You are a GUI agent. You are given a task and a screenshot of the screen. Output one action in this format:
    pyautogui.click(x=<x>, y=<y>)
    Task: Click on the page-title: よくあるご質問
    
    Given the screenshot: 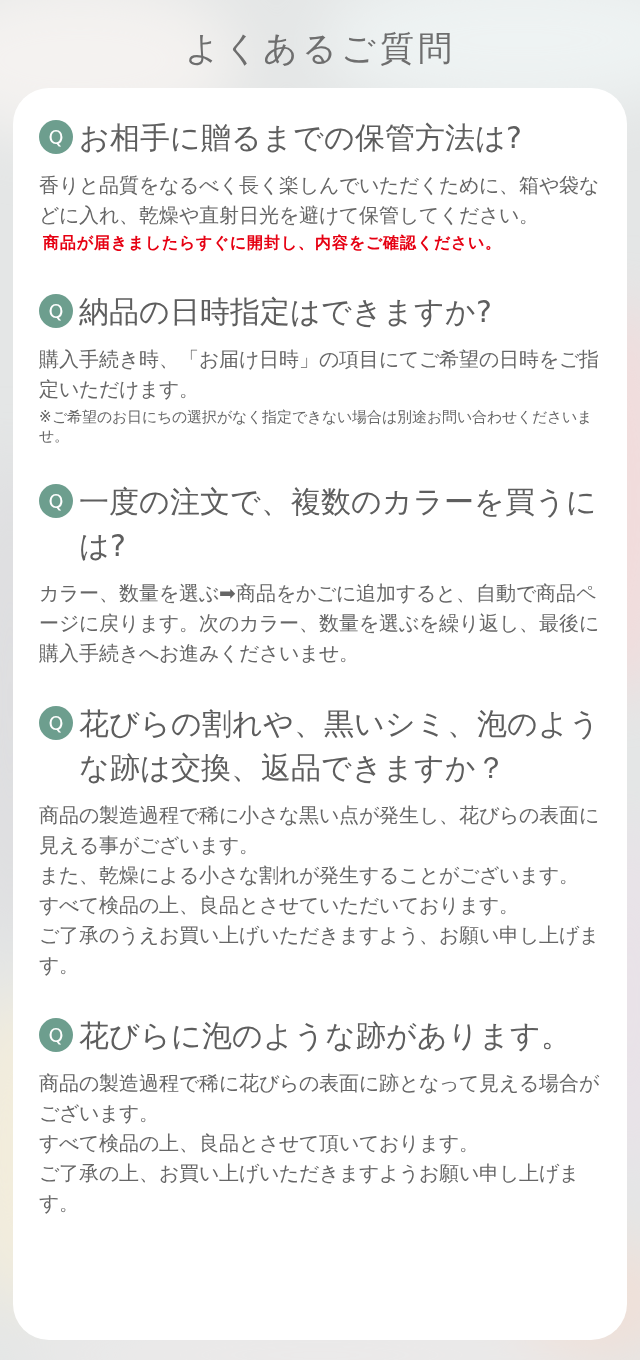 What is the action you would take?
    pyautogui.click(x=320, y=48)
    